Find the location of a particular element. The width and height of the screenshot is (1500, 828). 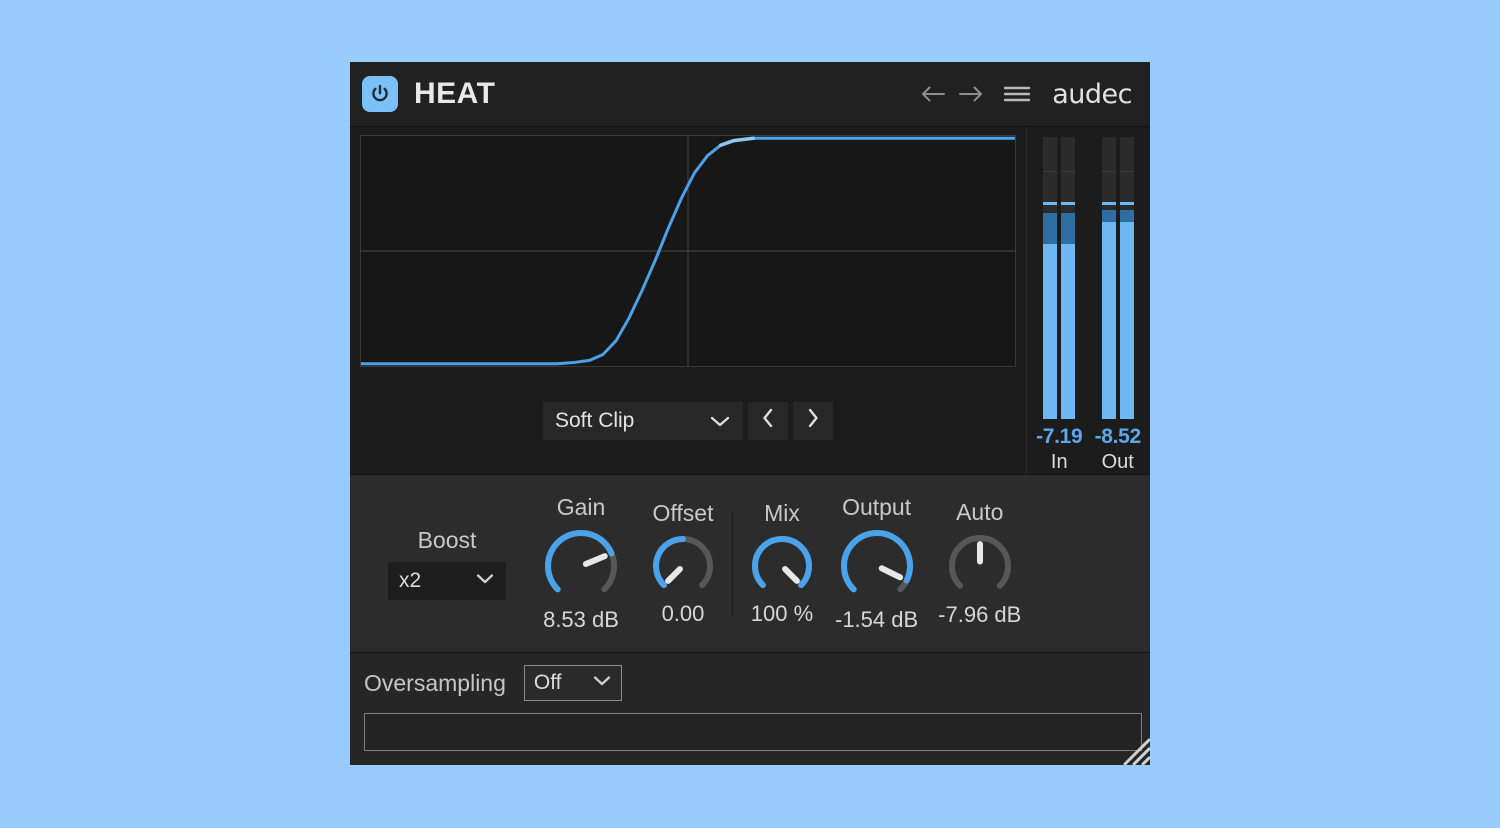

mix-value: 100 % is located at coordinates (782, 613).